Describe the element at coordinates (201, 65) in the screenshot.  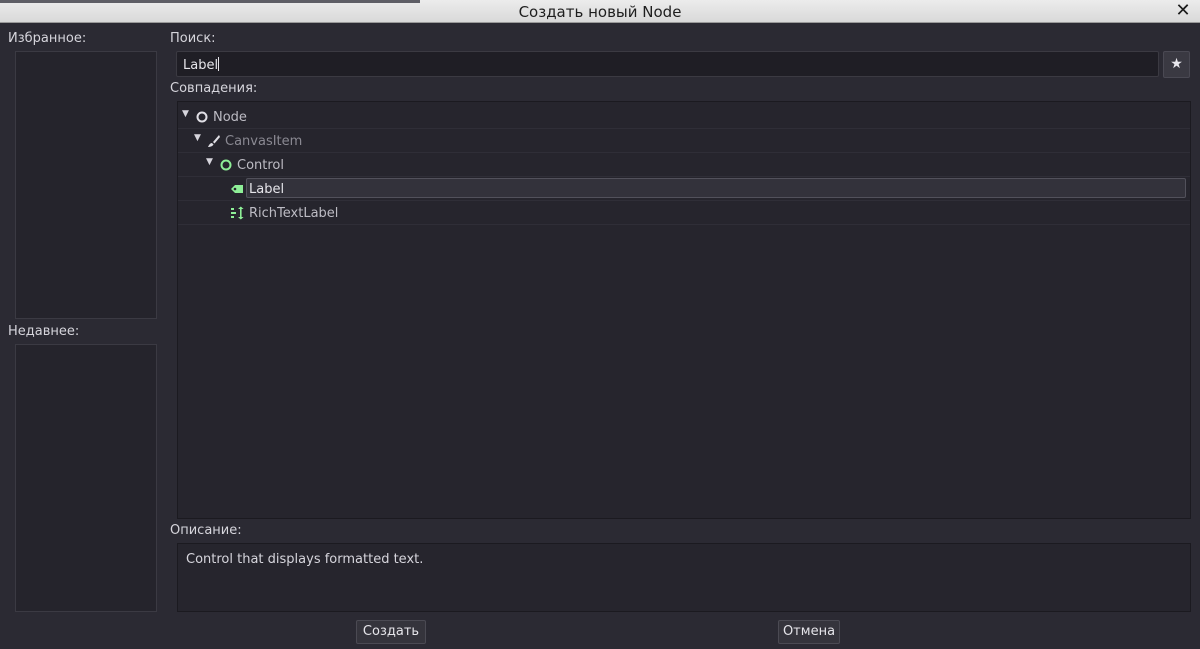
I see `search-input-value: Label` at that location.